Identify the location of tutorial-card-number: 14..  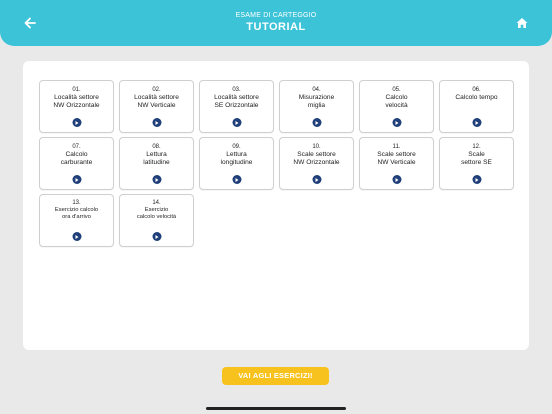
(156, 203).